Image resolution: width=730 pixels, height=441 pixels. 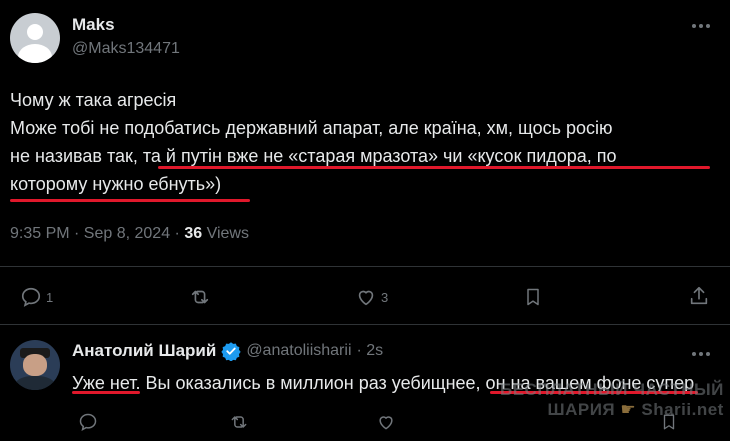 What do you see at coordinates (116, 184) in the screenshot?
I see `tweet-line: которому нужно ебнуть»)` at bounding box center [116, 184].